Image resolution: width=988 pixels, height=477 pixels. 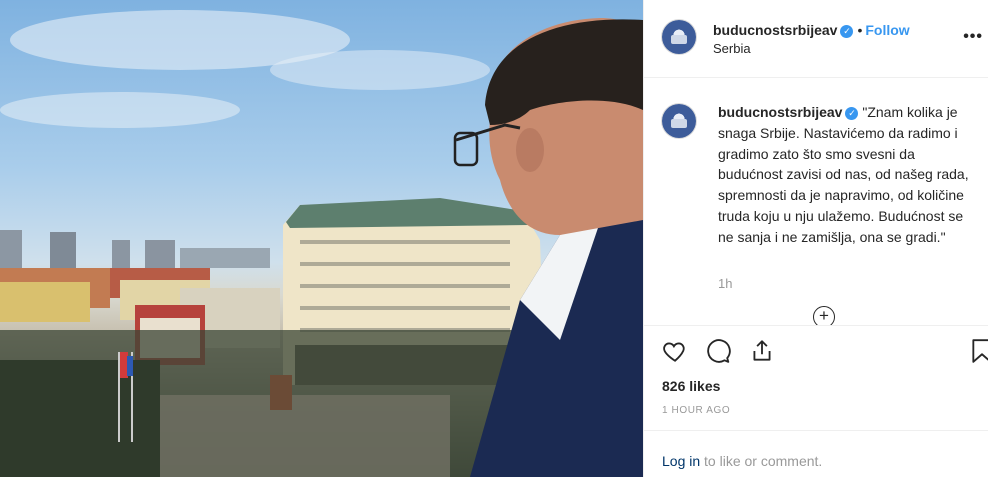 I want to click on login-footer: Log in to like or comment., so click(x=816, y=453).